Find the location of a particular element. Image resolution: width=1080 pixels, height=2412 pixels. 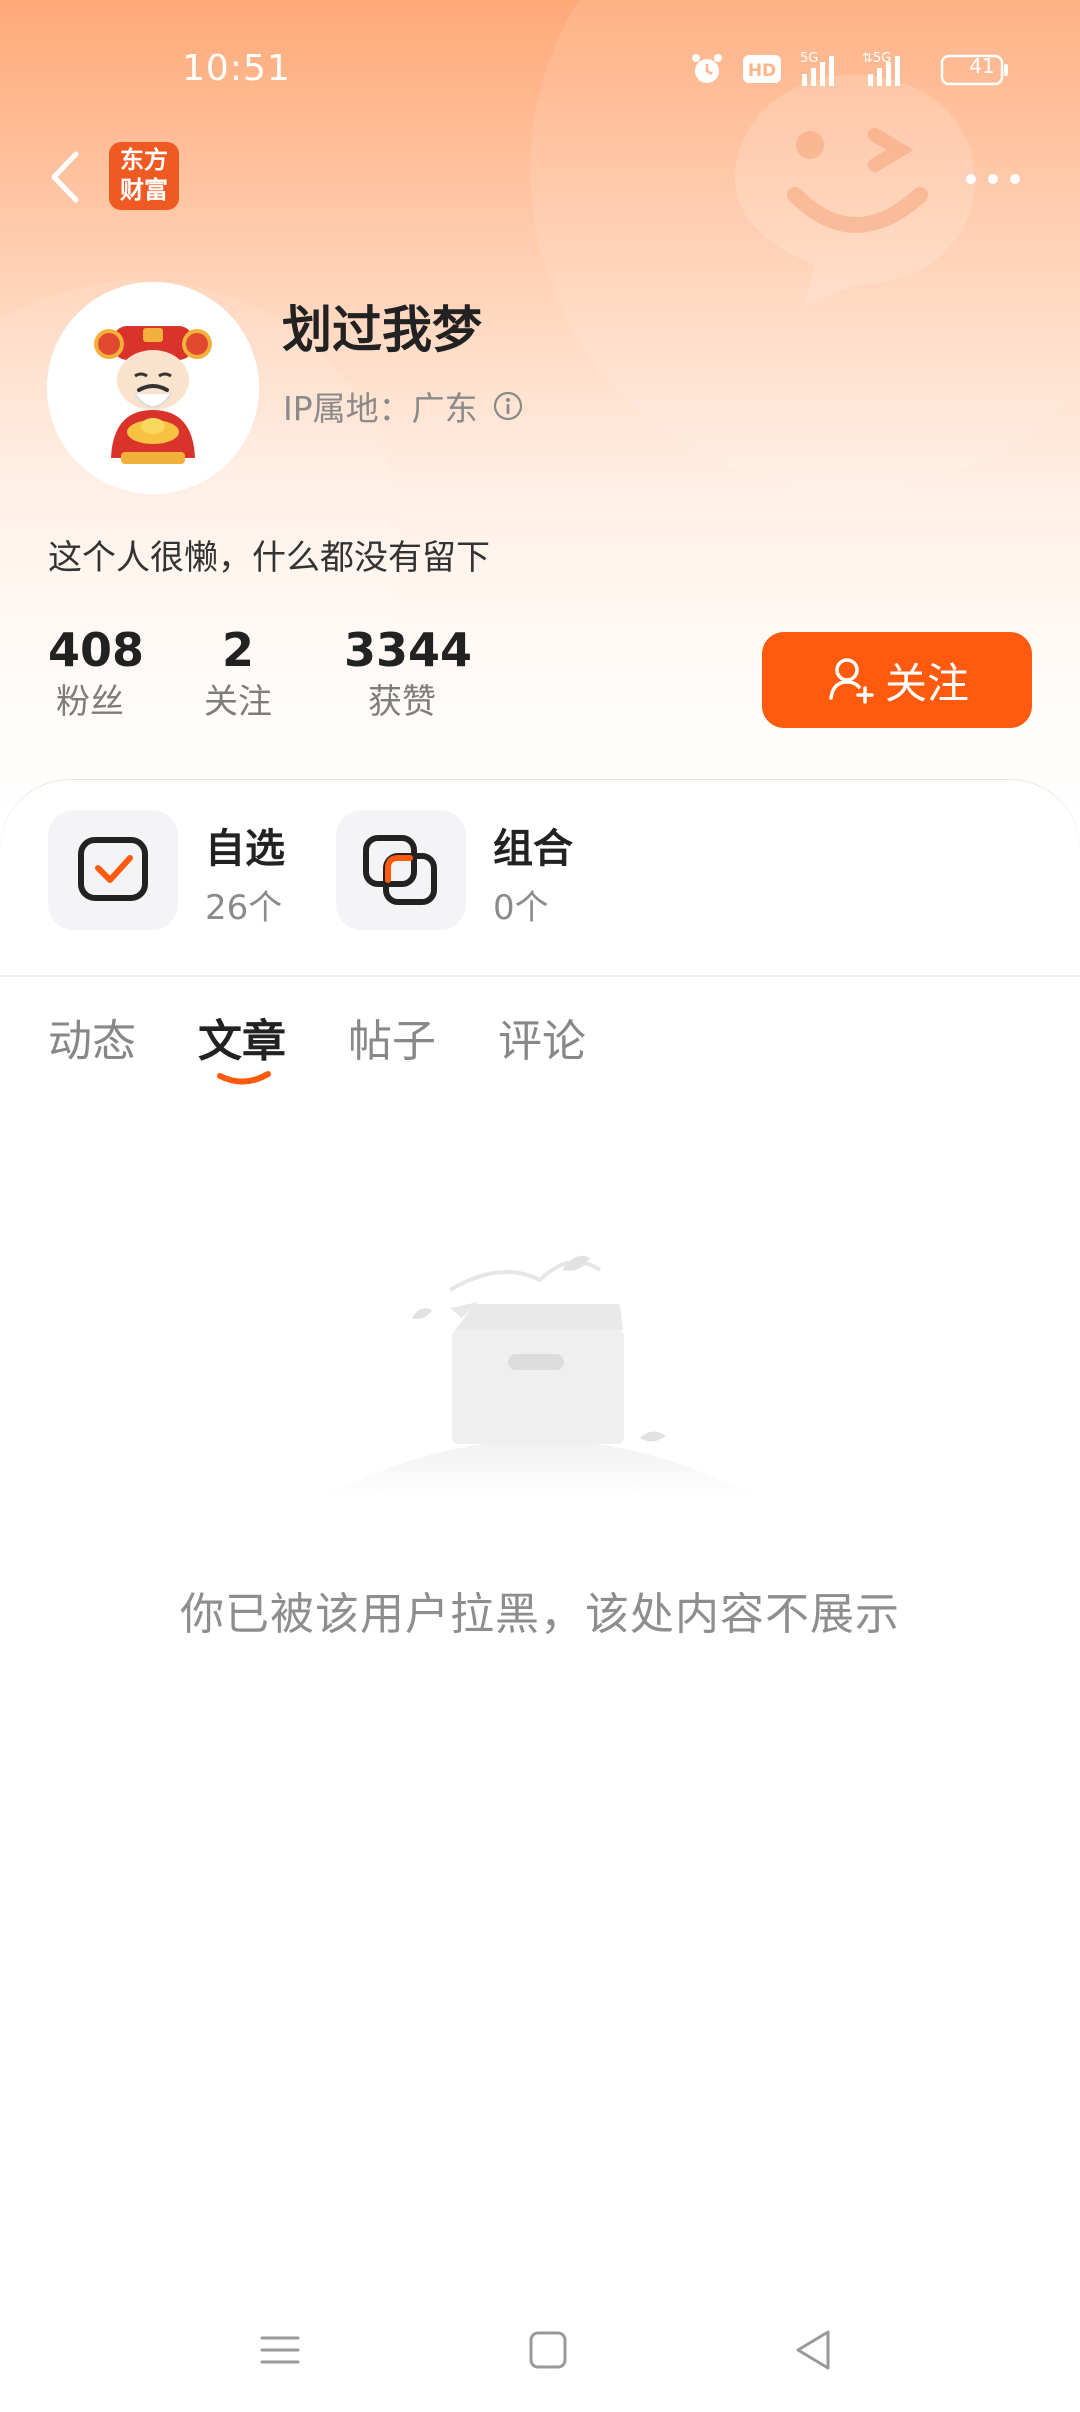

info-icon is located at coordinates (508, 406).